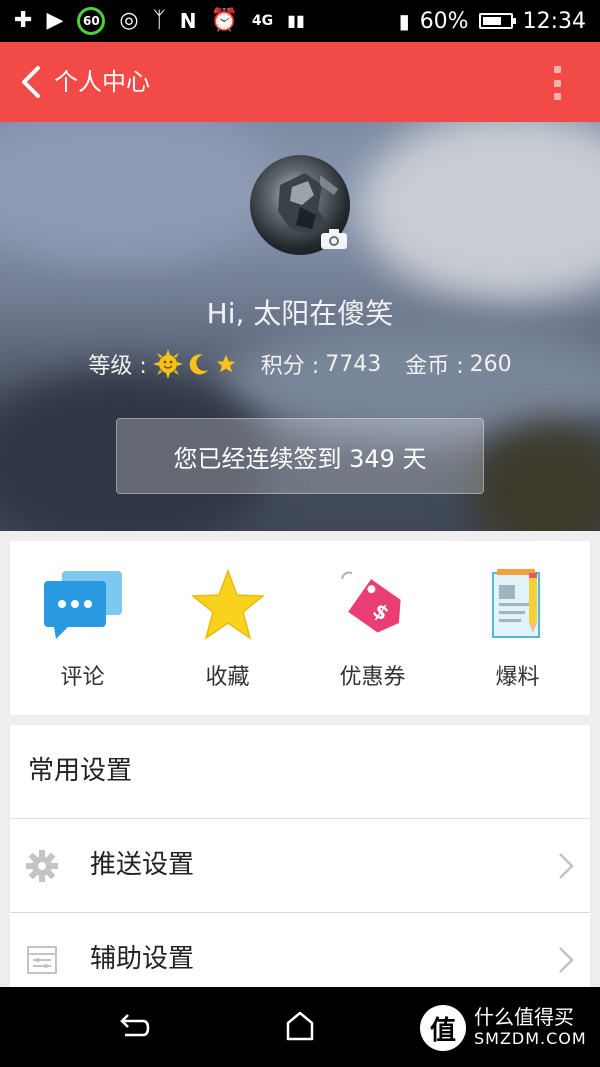 This screenshot has width=600, height=1067. Describe the element at coordinates (159, 20) in the screenshot. I see `bluetooth-icon: ᛉ` at that location.